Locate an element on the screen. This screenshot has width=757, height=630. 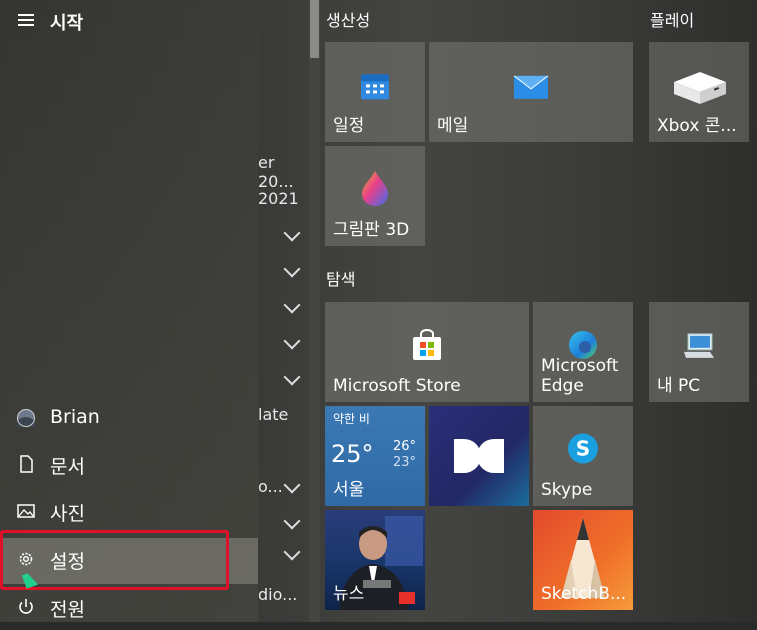
tile-calendar: 일정 is located at coordinates (375, 92).